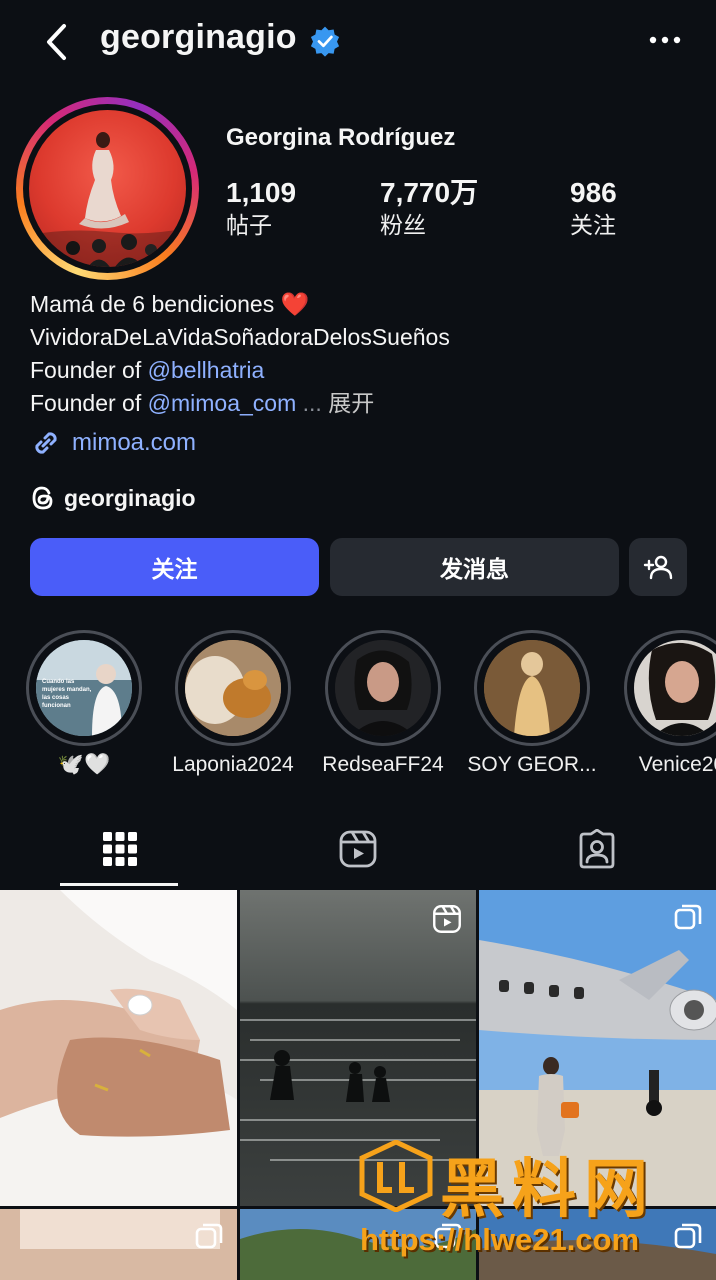  I want to click on bio-line-2: VividoraDeLaVidaSoñadoraDelosSueños, so click(240, 337).